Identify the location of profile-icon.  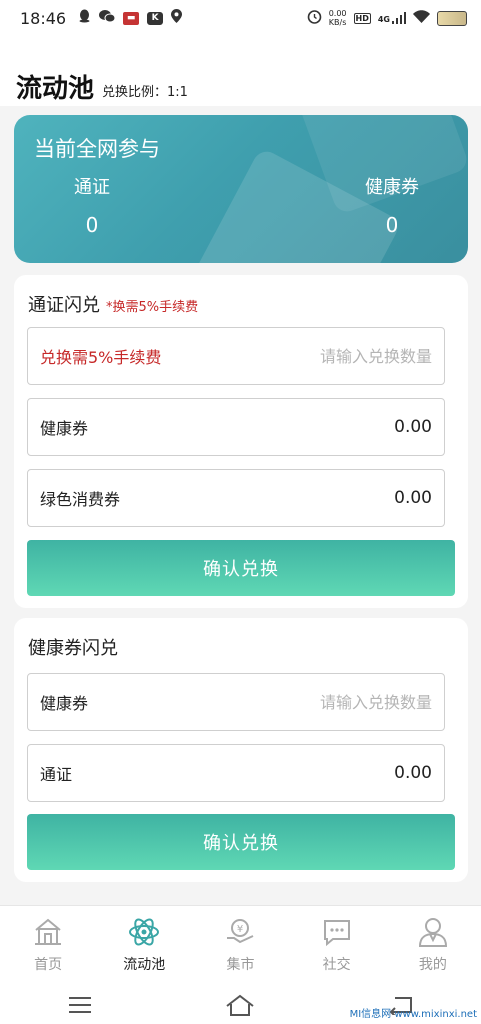
(432, 932).